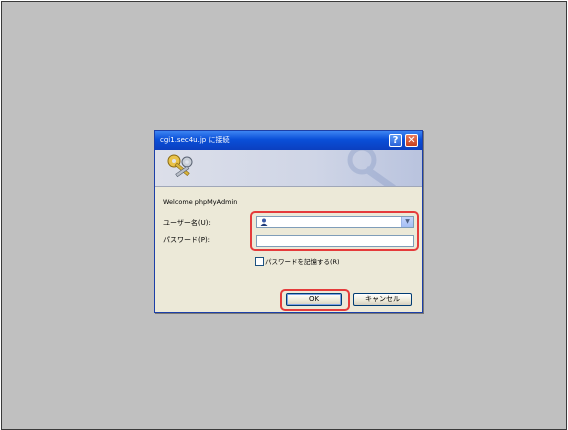 This screenshot has width=568, height=430. Describe the element at coordinates (187, 223) in the screenshot. I see `username-label: ユーザー名(U):` at that location.